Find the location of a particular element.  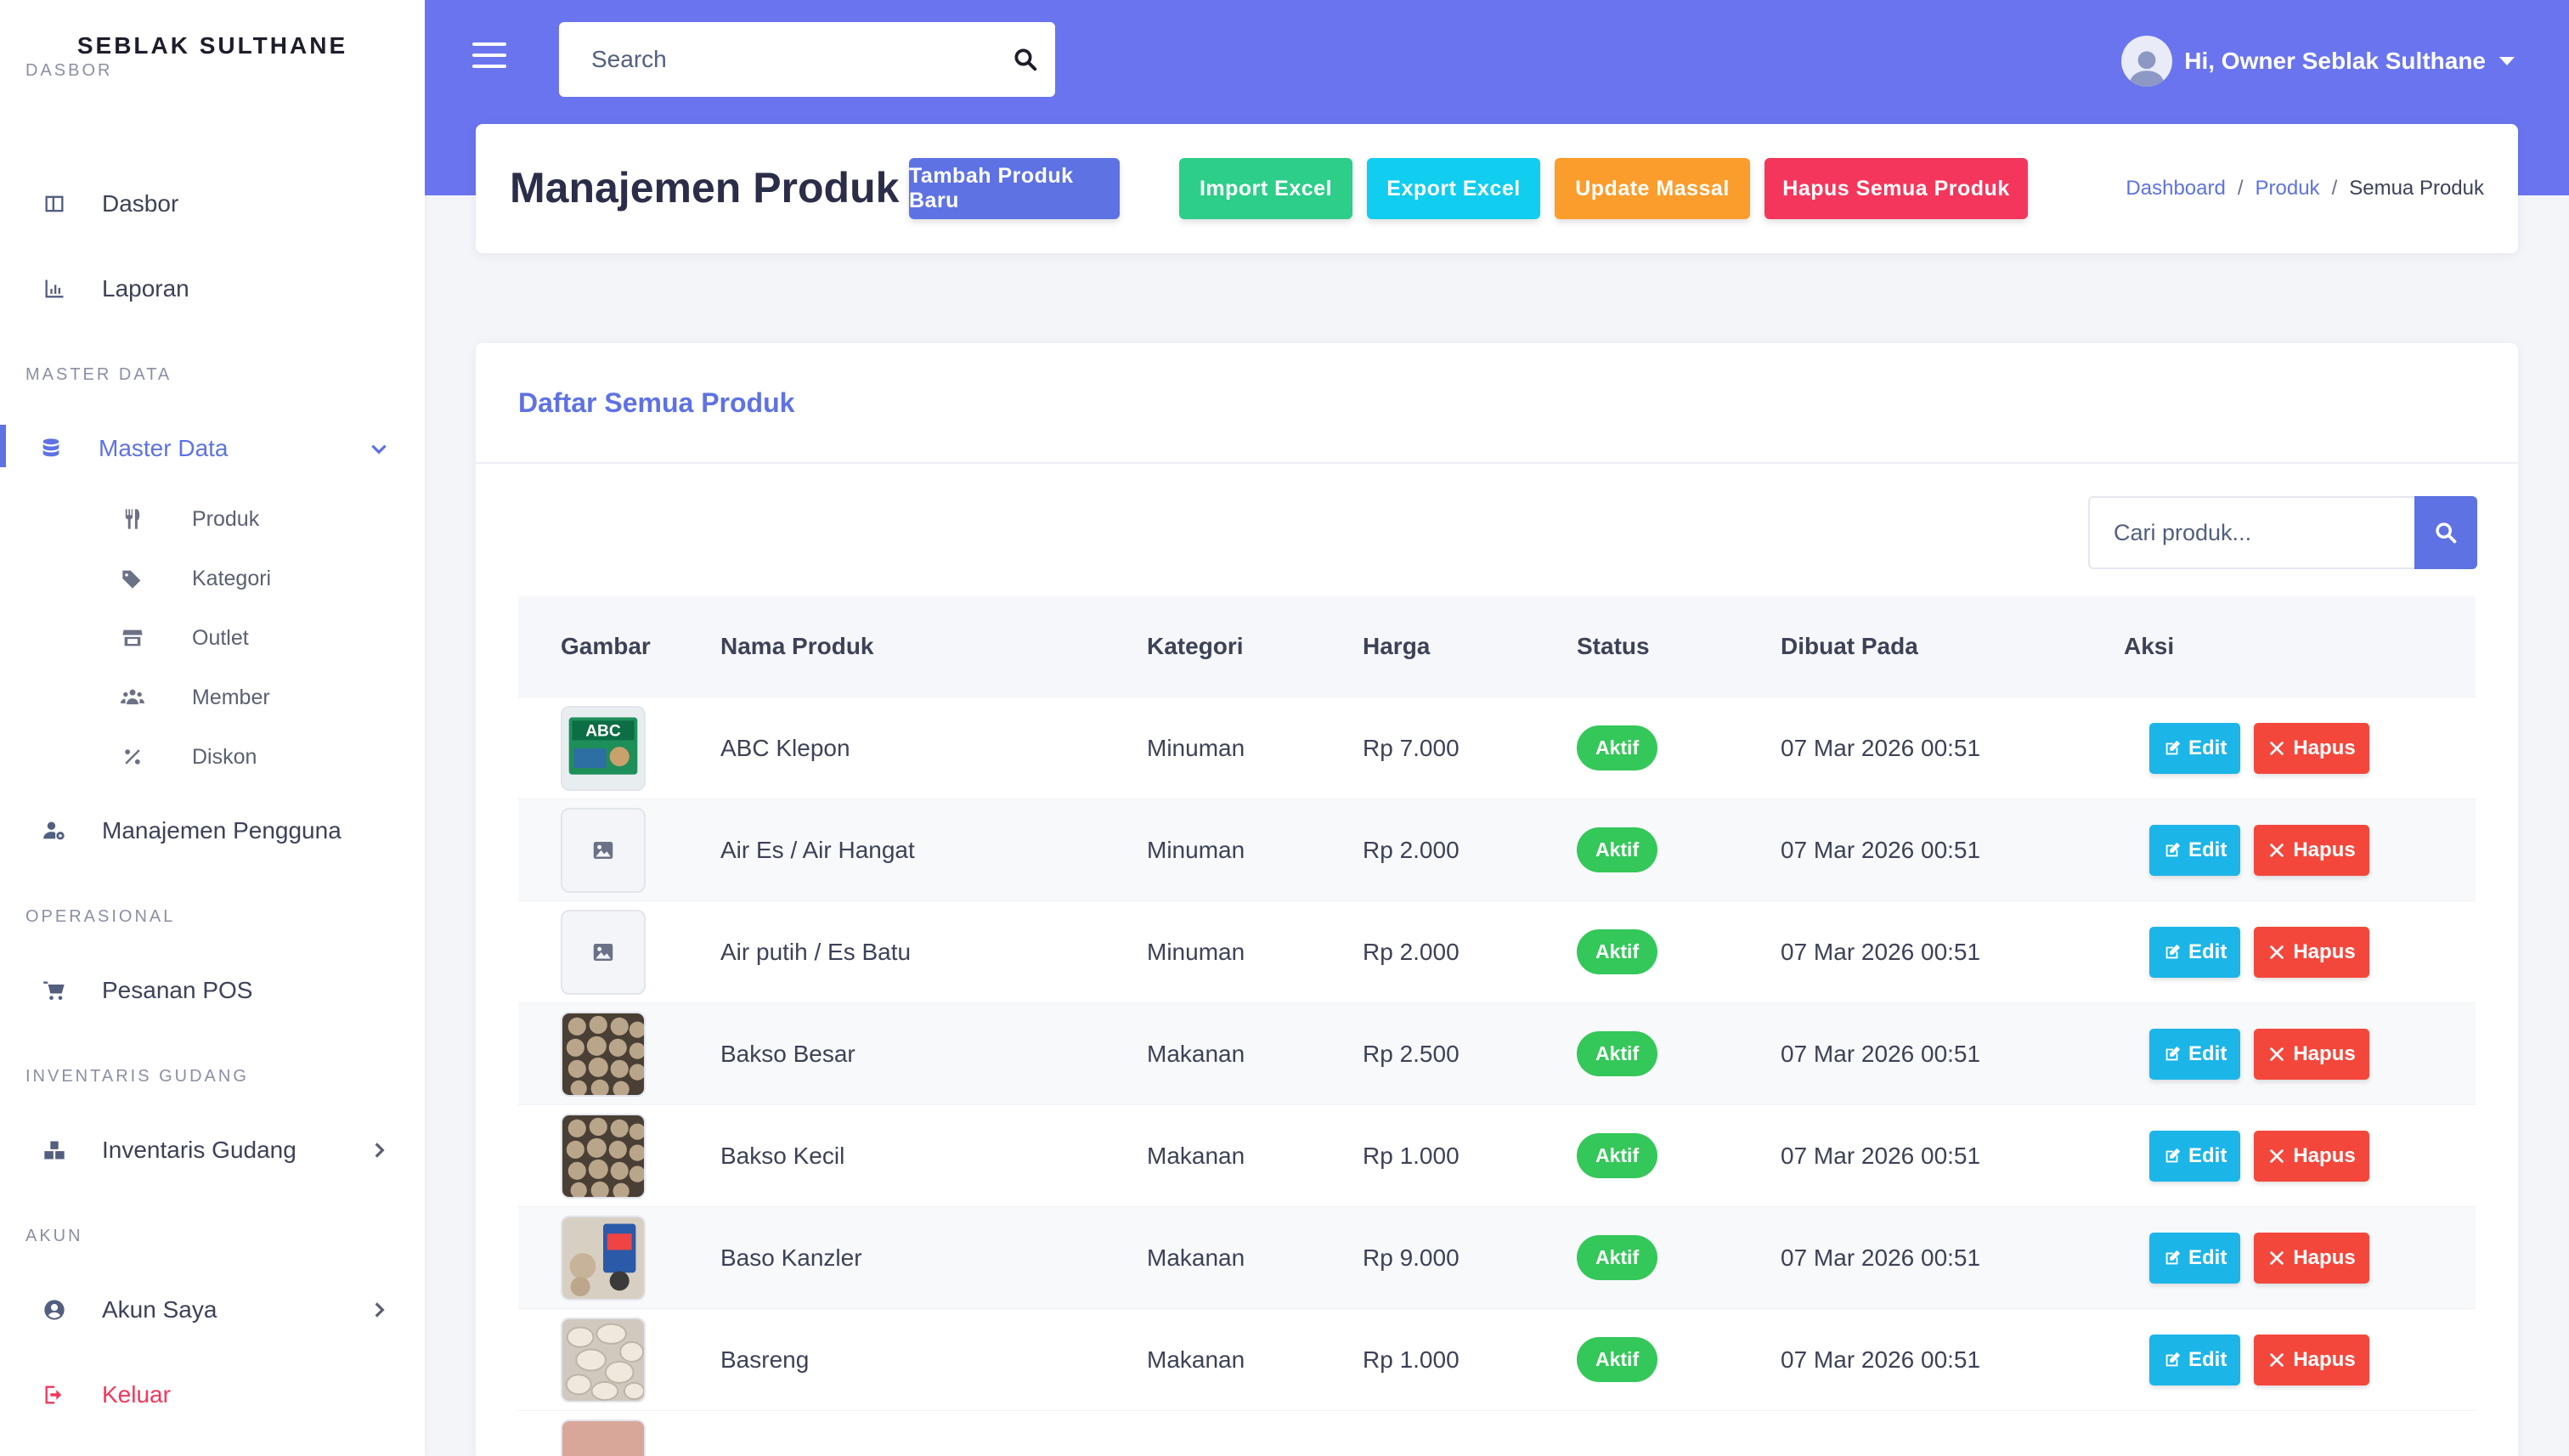

sidebar-item-label: Akun Saya is located at coordinates (160, 1310).